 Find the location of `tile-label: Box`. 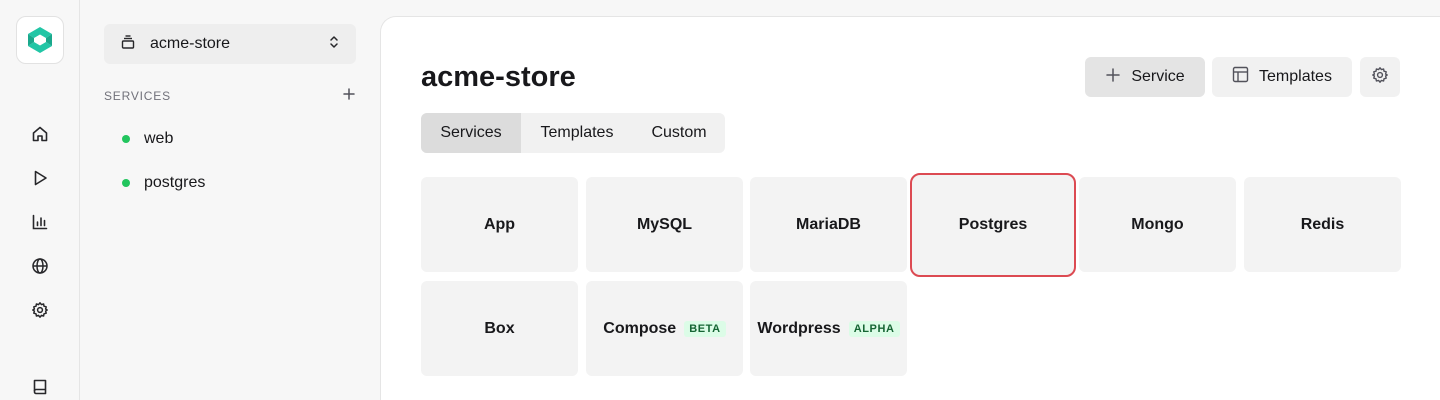

tile-label: Box is located at coordinates (499, 328).